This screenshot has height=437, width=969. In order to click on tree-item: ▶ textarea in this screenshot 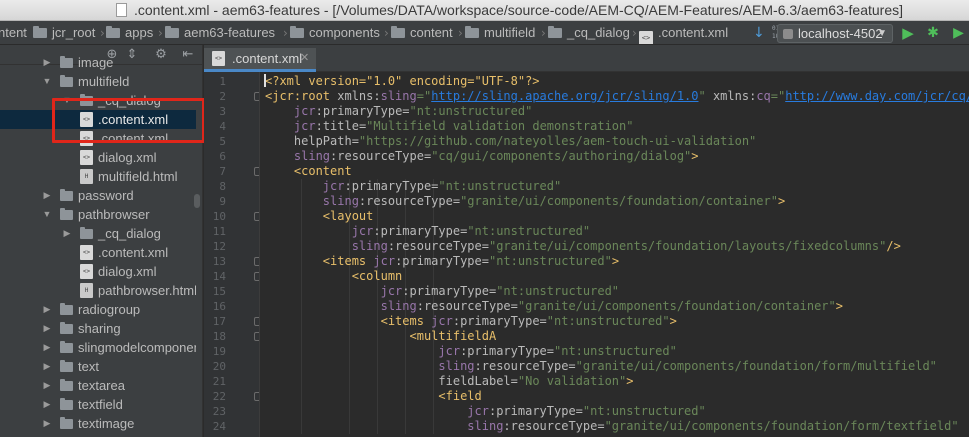, I will do `click(98, 385)`.